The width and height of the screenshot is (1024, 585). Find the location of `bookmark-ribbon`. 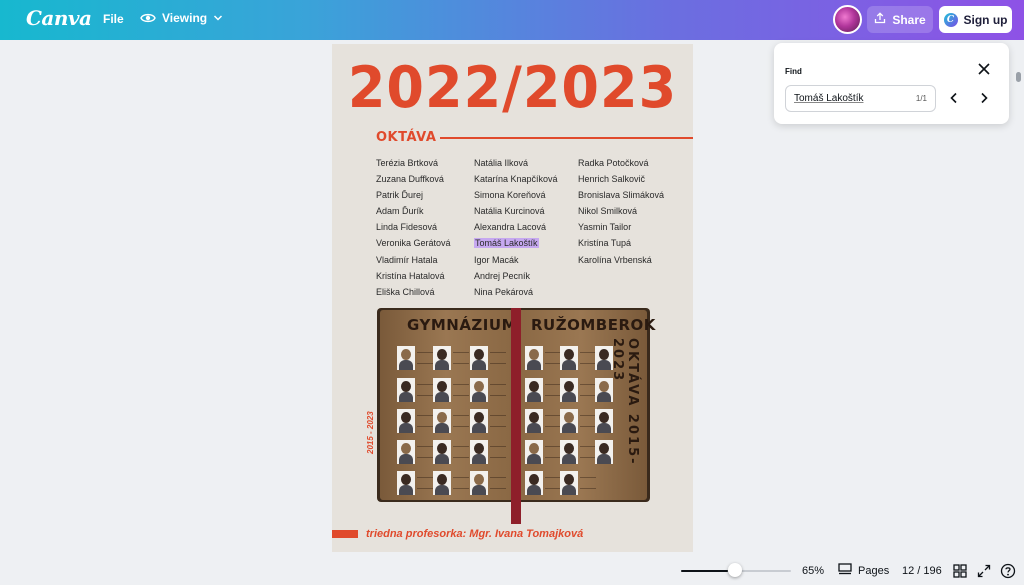

bookmark-ribbon is located at coordinates (516, 416).